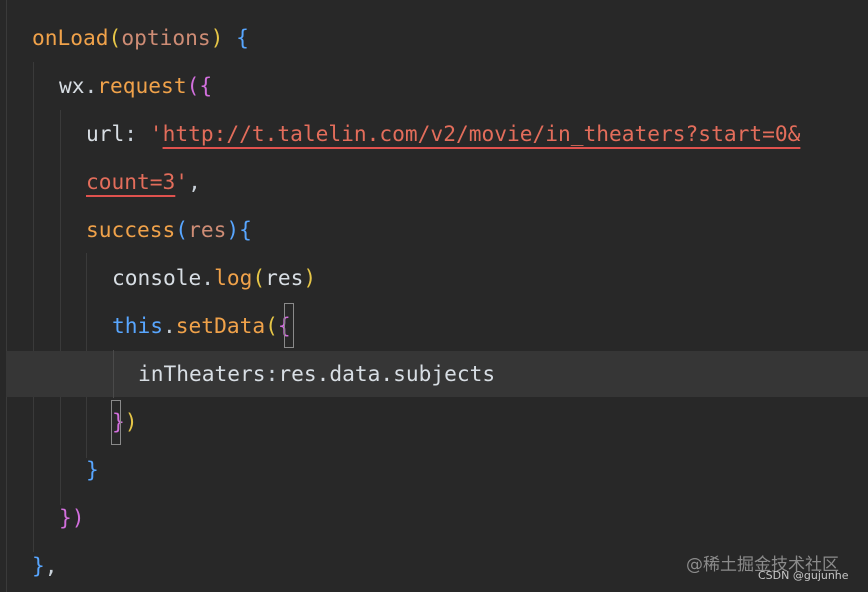 The image size is (868, 592). I want to click on watermark-author: CSDN @gujunhe, so click(803, 575).